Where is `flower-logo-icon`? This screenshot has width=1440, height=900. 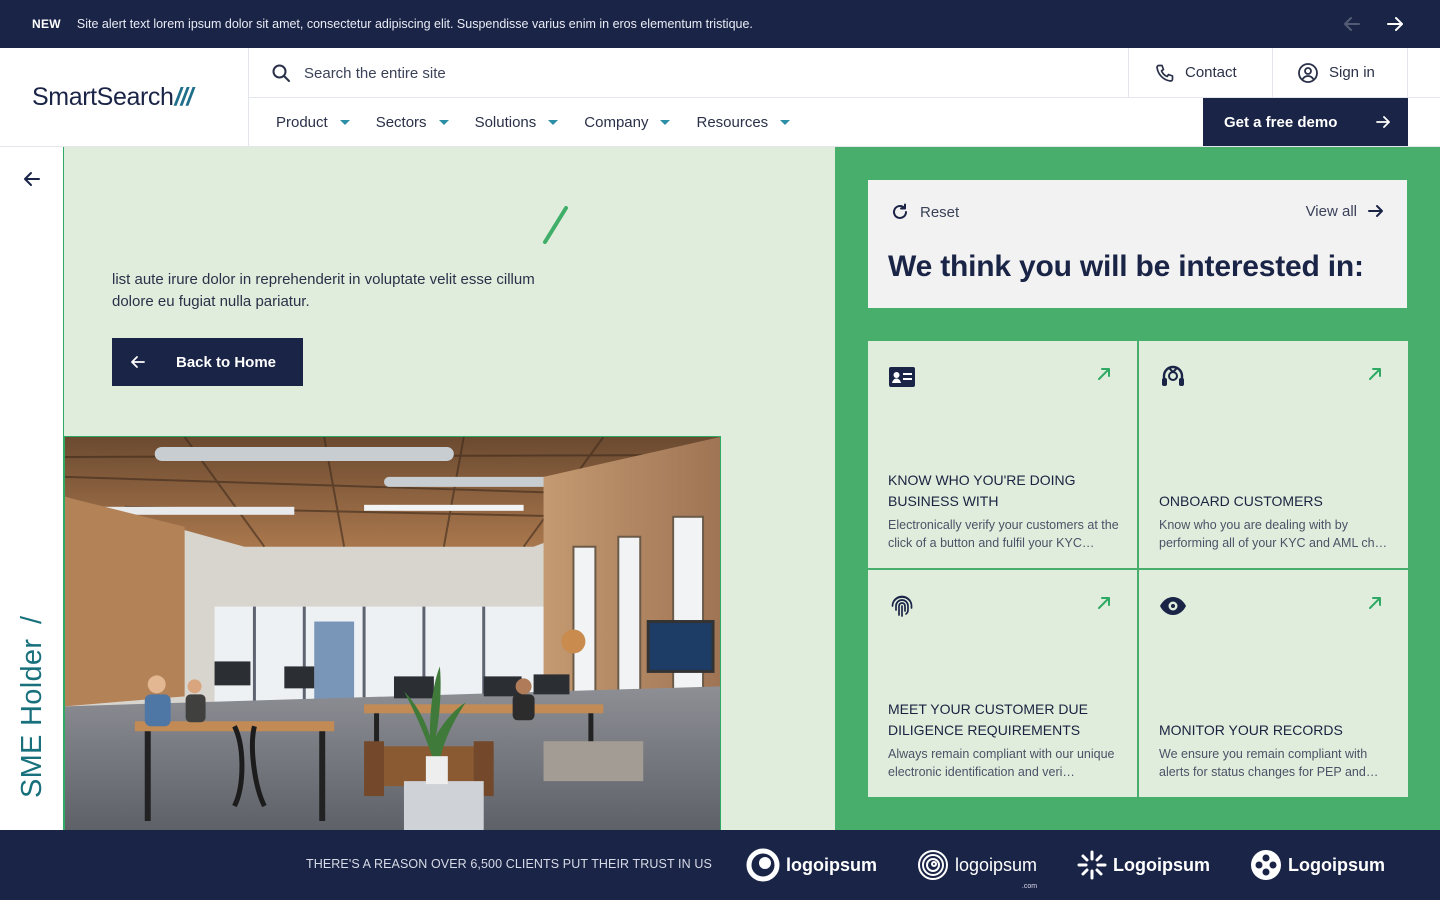 flower-logo-icon is located at coordinates (1266, 865).